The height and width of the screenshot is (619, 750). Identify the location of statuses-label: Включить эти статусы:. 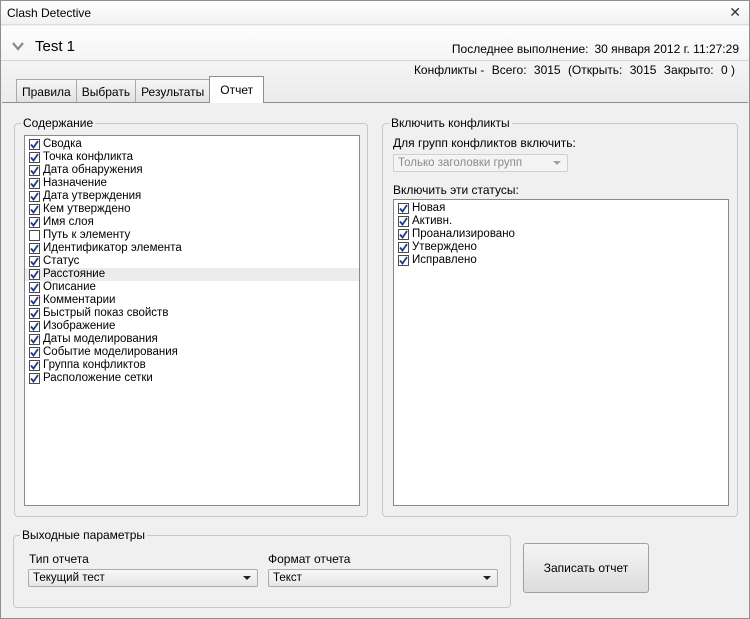
(456, 190).